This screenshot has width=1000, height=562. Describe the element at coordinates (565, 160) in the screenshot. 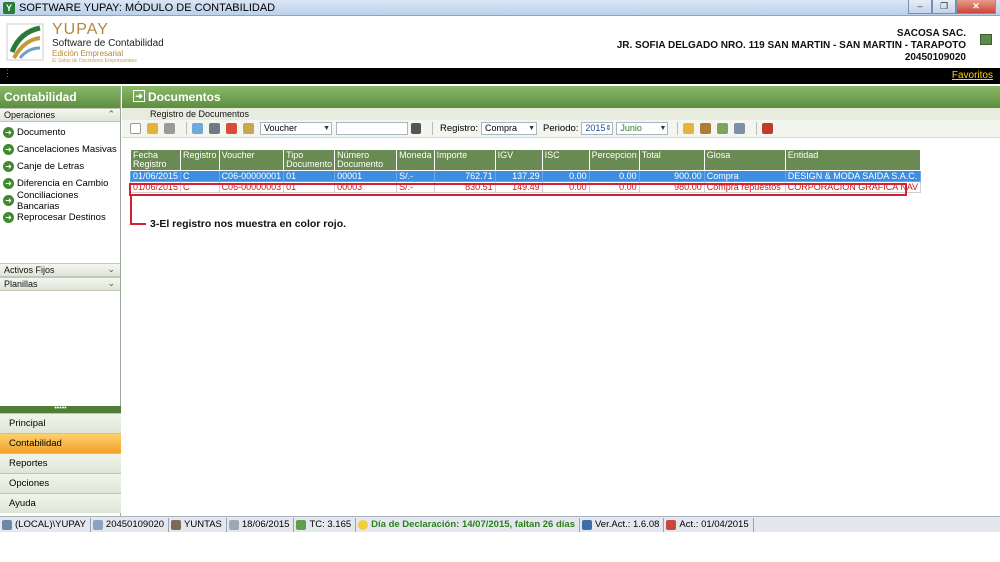

I see `column-header: ISC` at that location.